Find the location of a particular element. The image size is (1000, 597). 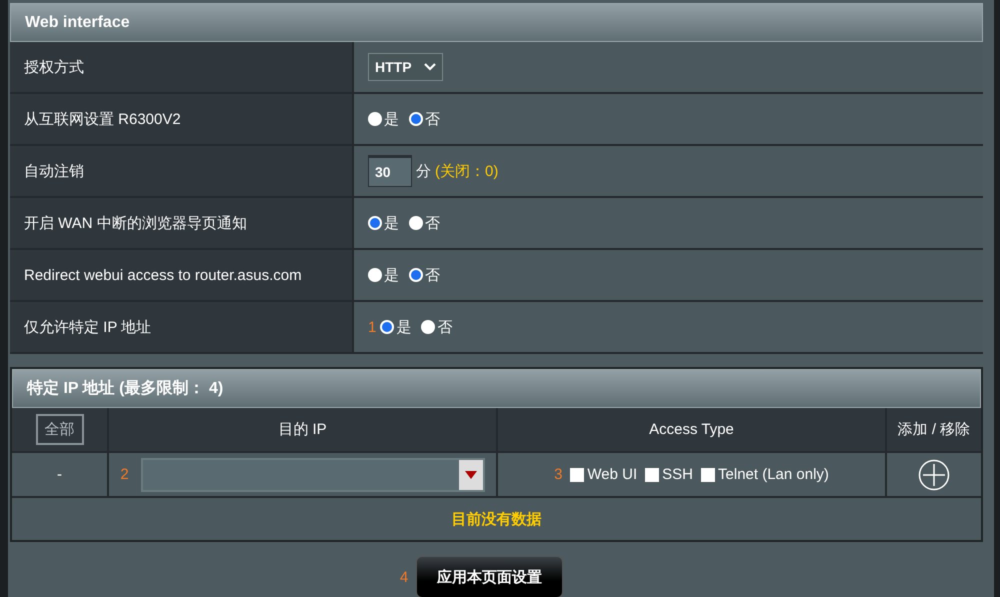

row-marker: - is located at coordinates (59, 474).